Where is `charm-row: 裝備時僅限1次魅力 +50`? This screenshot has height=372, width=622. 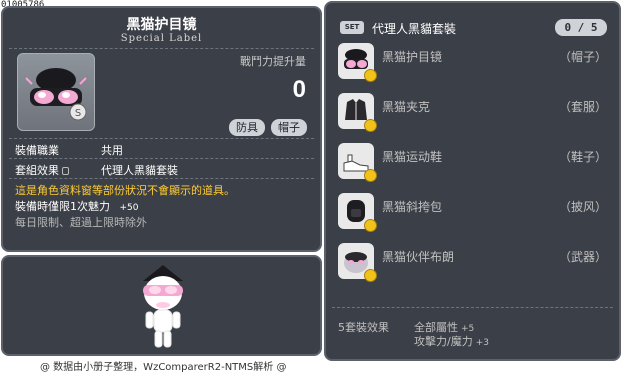 charm-row: 裝備時僅限1次魅力 +50 is located at coordinates (77, 206).